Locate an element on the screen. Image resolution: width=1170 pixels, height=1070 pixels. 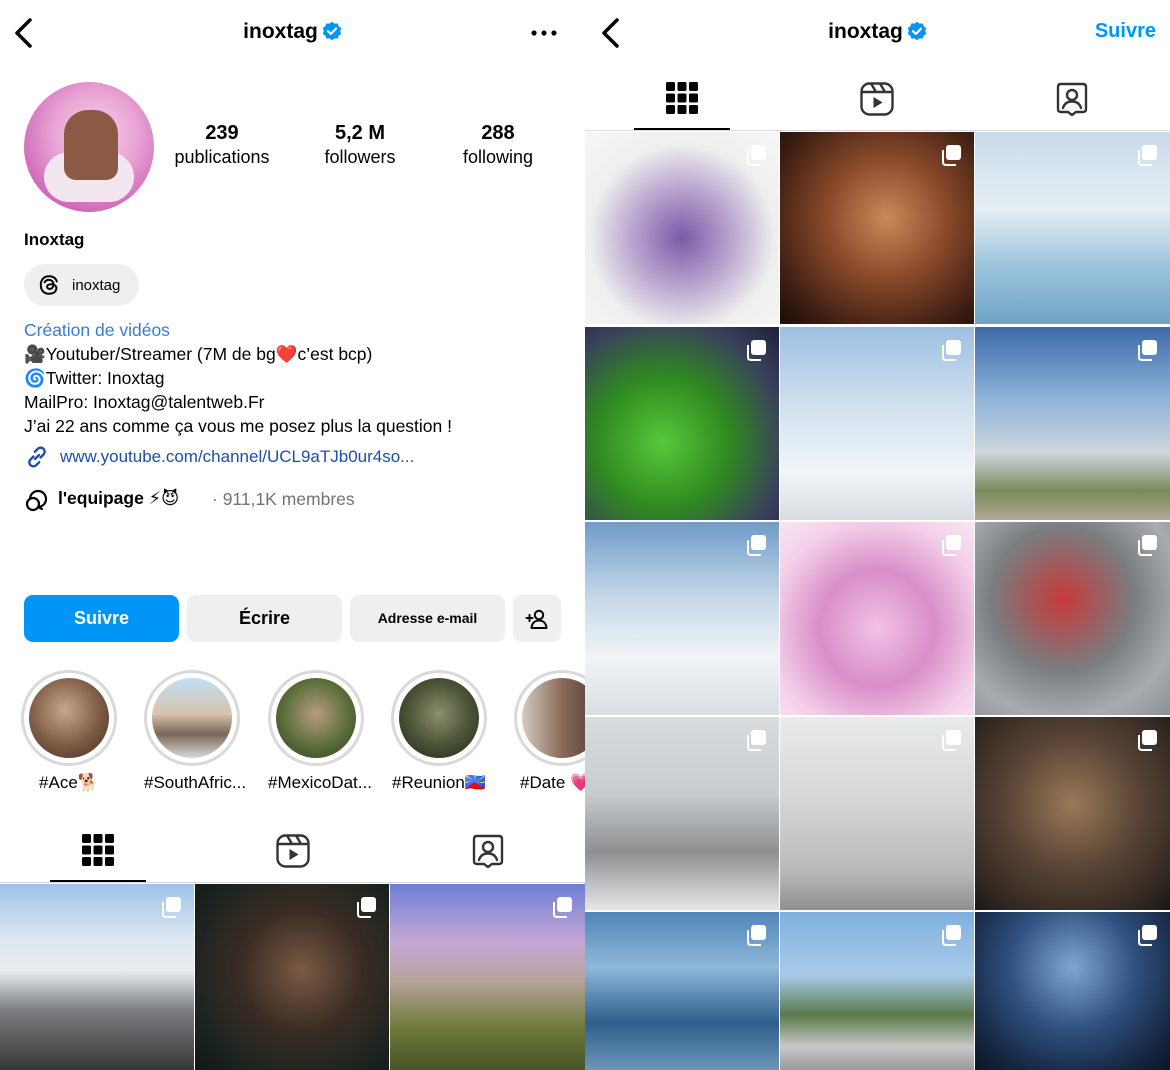
top-bar: inoxtag is located at coordinates (292, 33).